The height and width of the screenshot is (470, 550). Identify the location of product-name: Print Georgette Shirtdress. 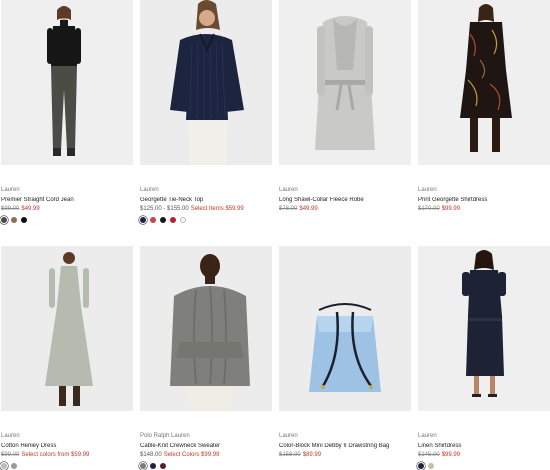
(484, 200).